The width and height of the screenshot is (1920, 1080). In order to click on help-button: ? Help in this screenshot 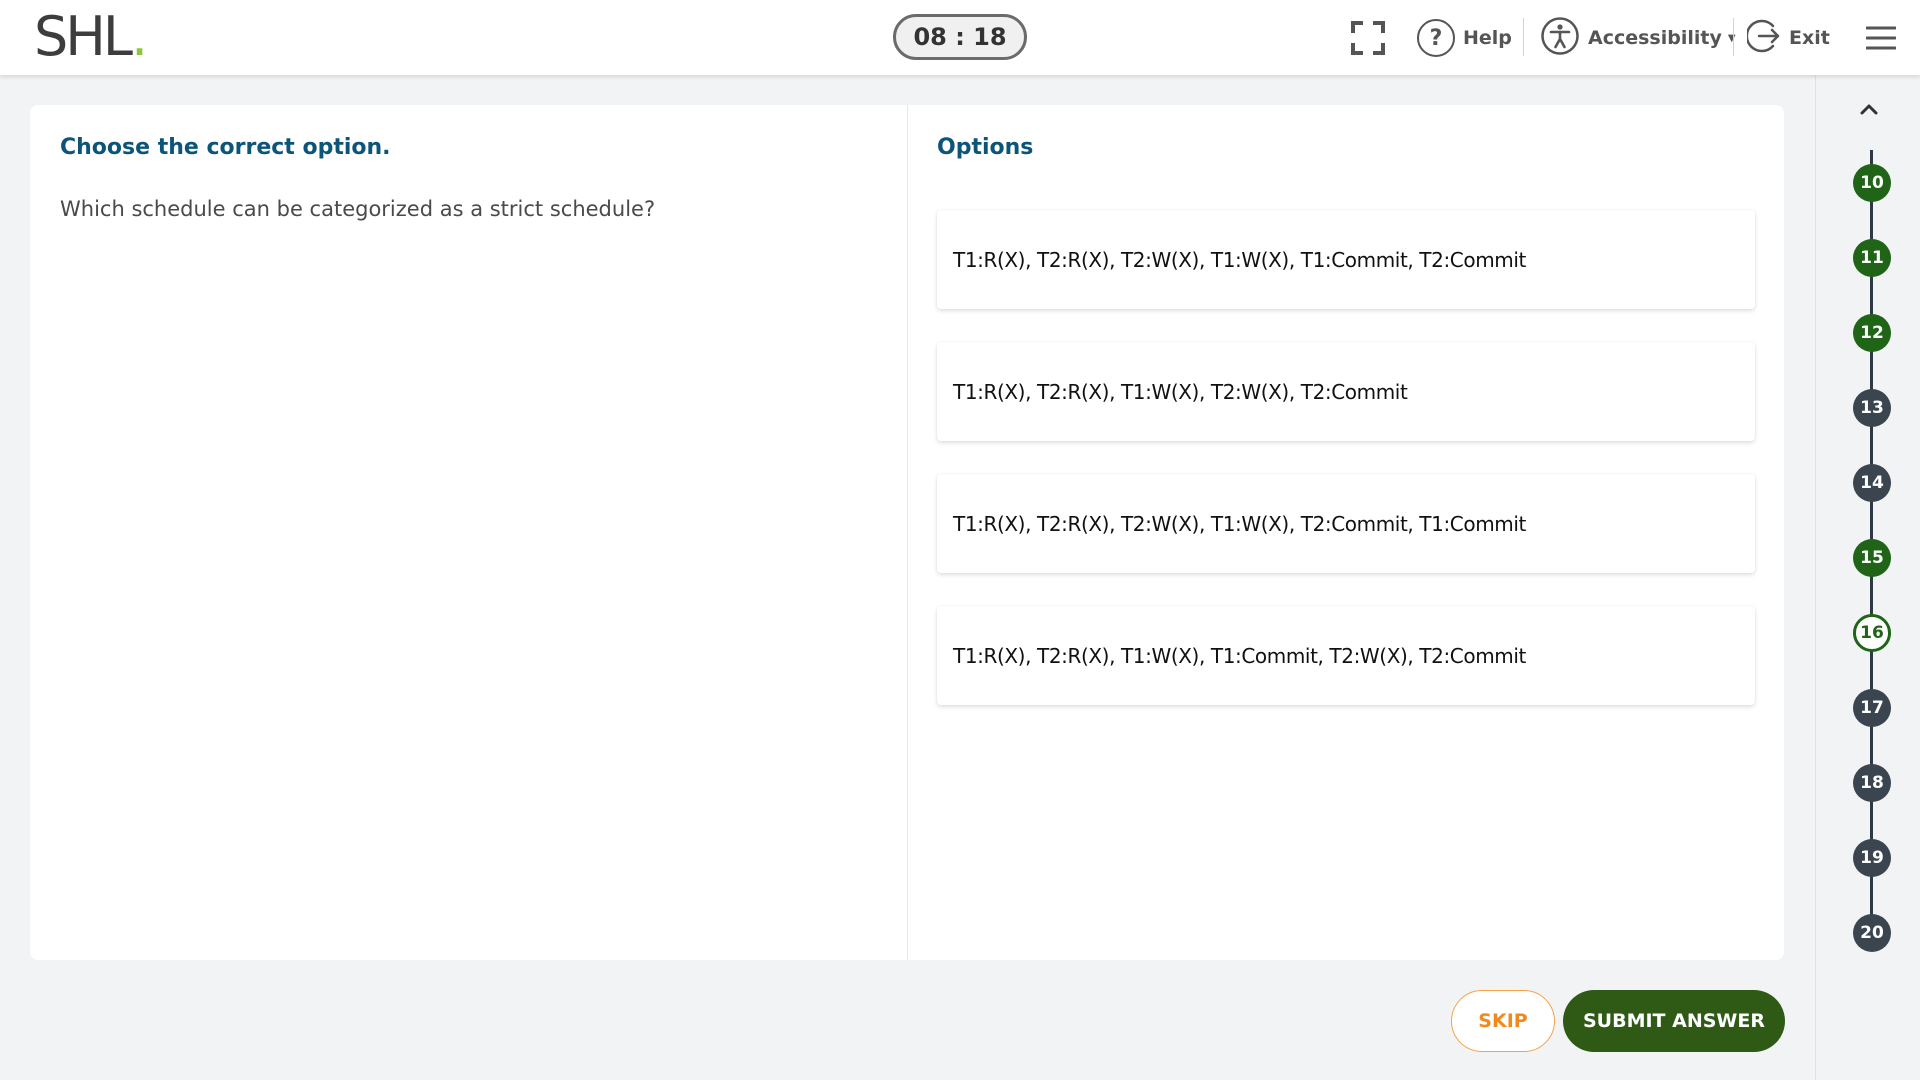, I will do `click(1464, 38)`.